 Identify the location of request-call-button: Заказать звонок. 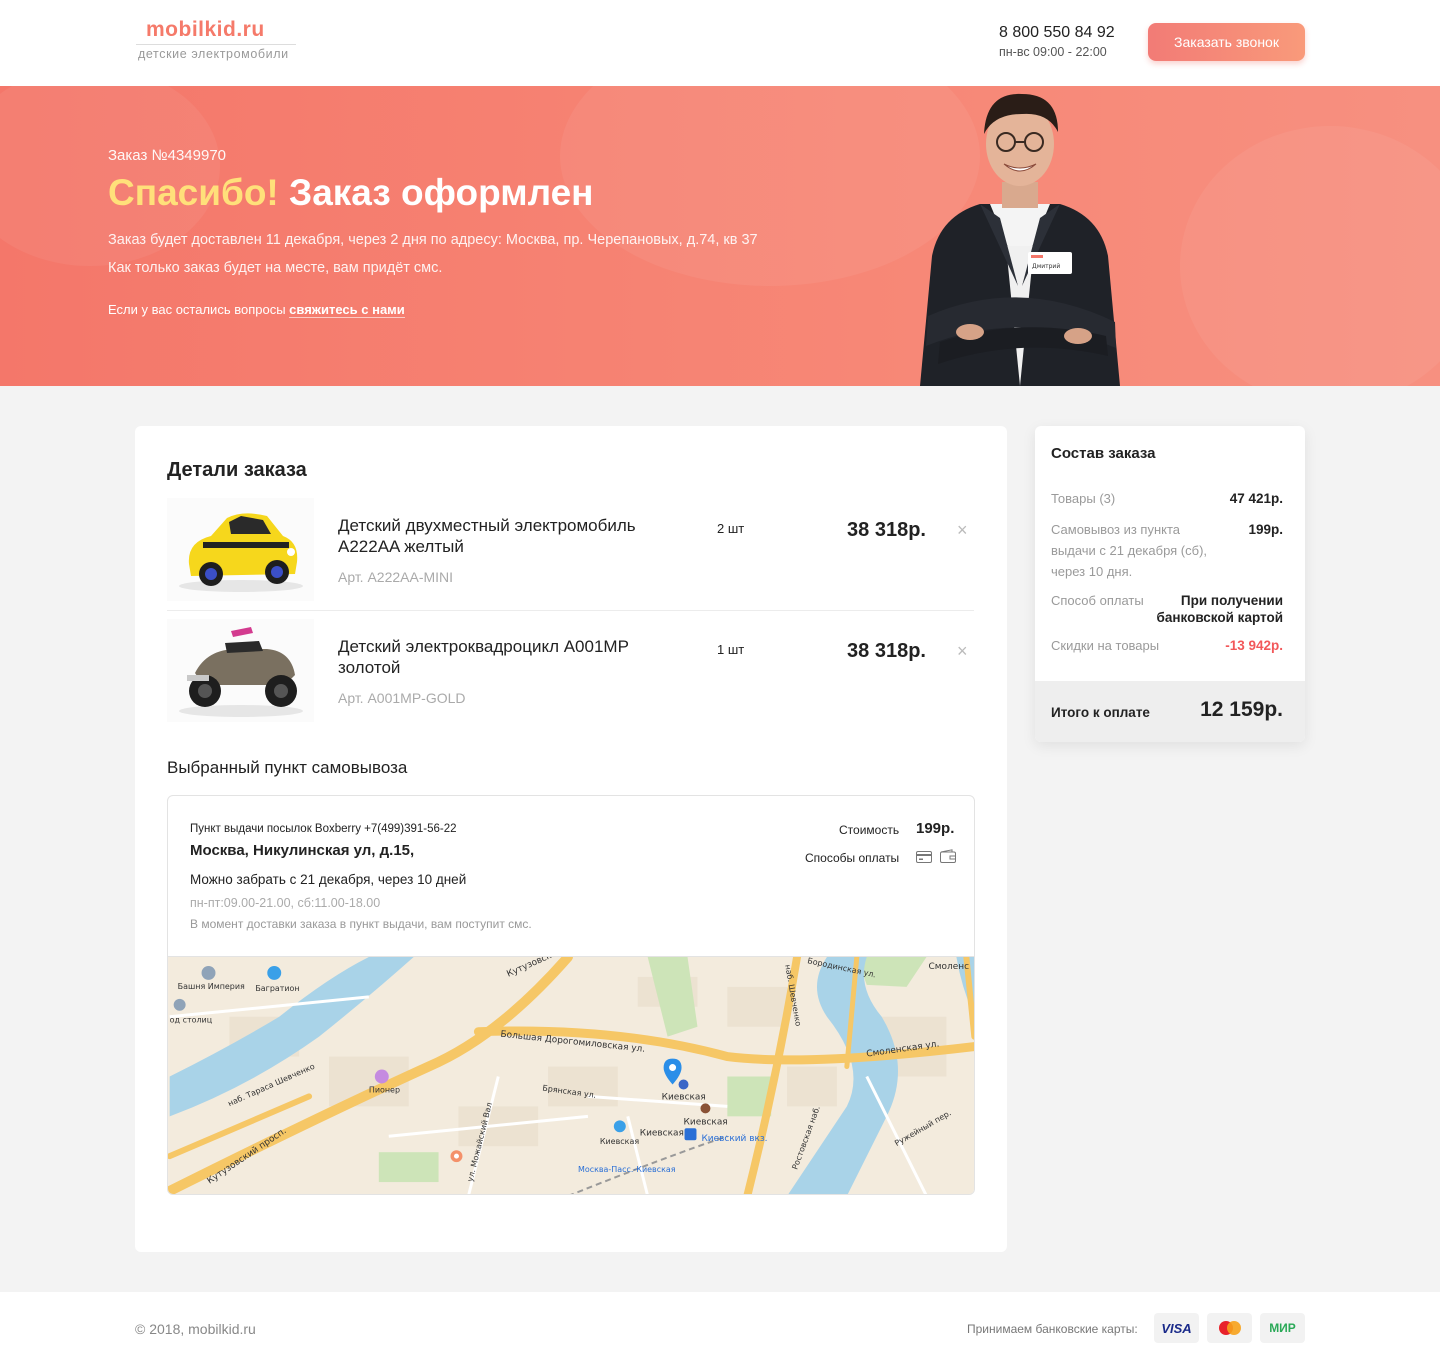
(1226, 42).